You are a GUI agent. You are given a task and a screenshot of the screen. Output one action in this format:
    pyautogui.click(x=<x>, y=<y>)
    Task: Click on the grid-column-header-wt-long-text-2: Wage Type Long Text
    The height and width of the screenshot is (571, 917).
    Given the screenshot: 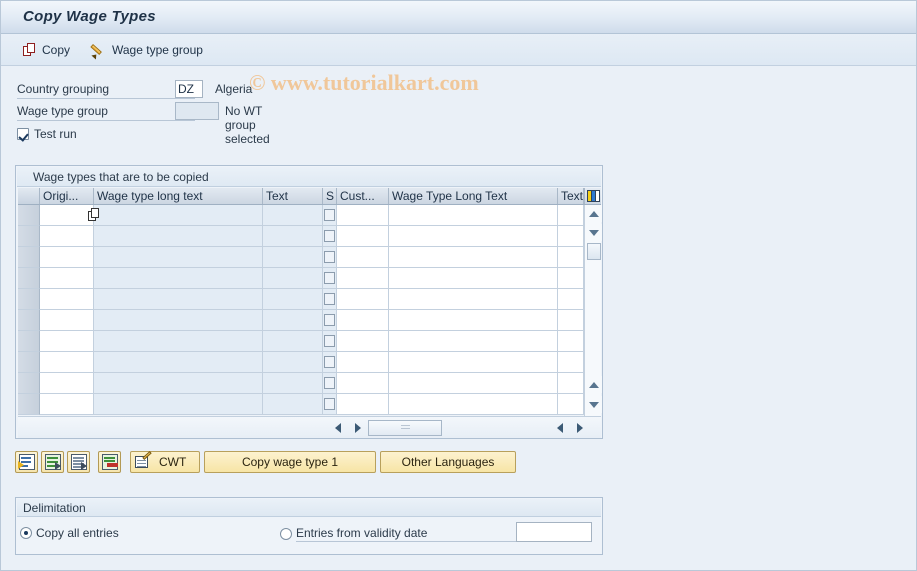 What is the action you would take?
    pyautogui.click(x=473, y=196)
    